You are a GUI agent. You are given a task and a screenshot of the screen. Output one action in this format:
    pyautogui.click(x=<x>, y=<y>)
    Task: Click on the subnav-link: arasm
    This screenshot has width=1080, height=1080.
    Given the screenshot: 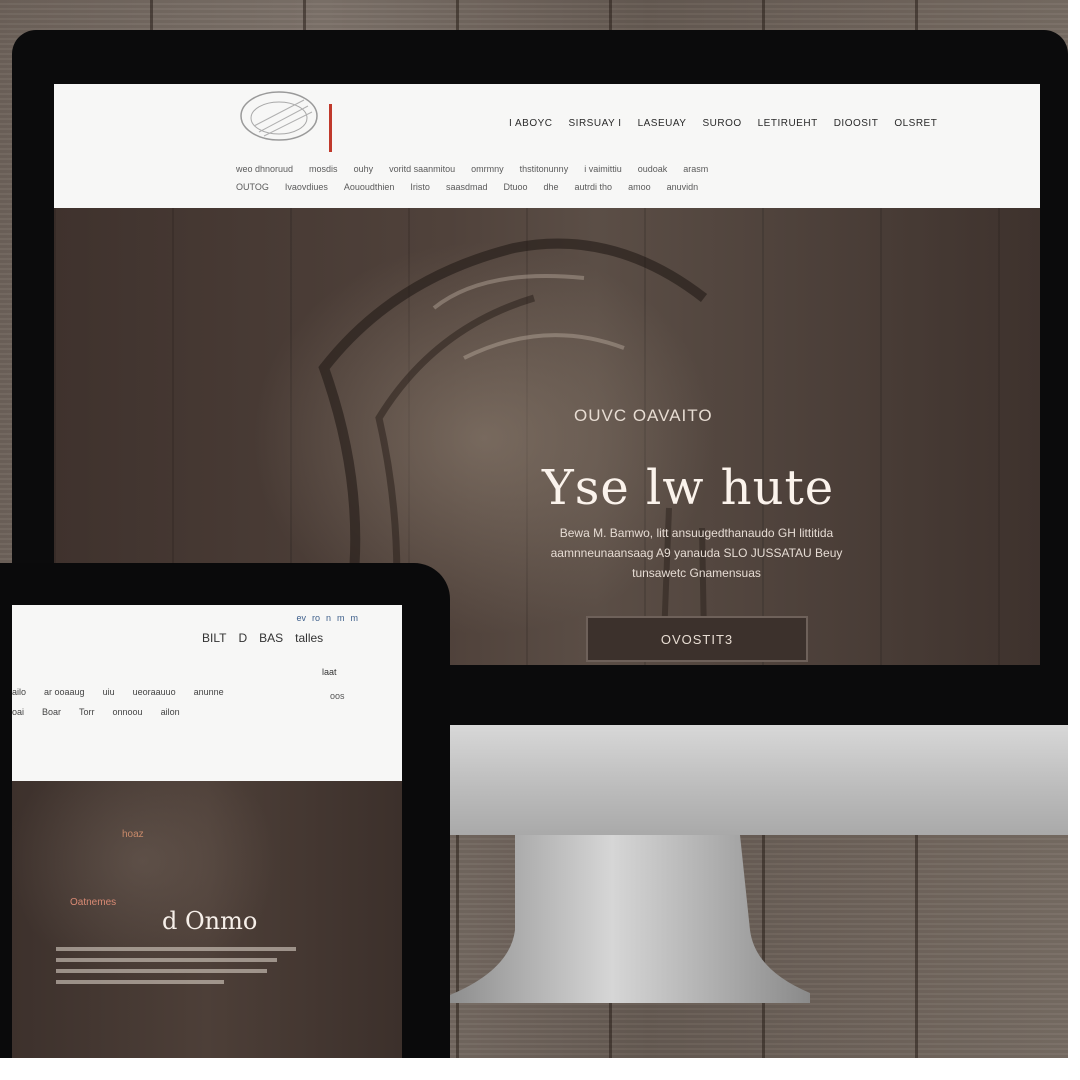 What is the action you would take?
    pyautogui.click(x=695, y=169)
    